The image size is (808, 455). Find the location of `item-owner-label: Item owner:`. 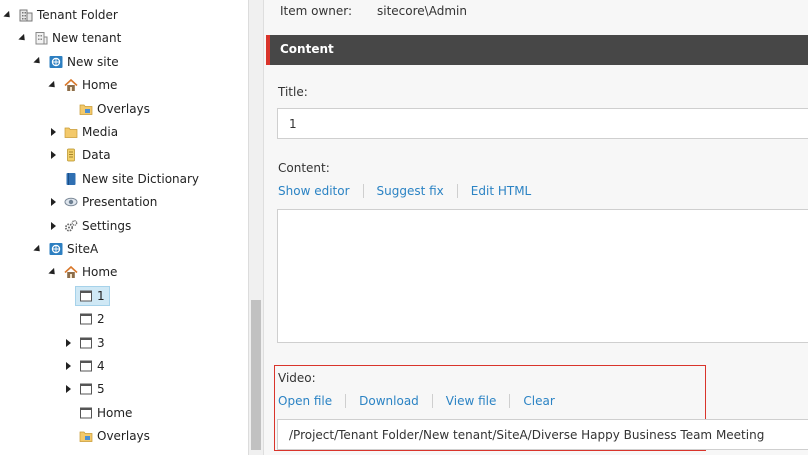

item-owner-label: Item owner: is located at coordinates (316, 11).